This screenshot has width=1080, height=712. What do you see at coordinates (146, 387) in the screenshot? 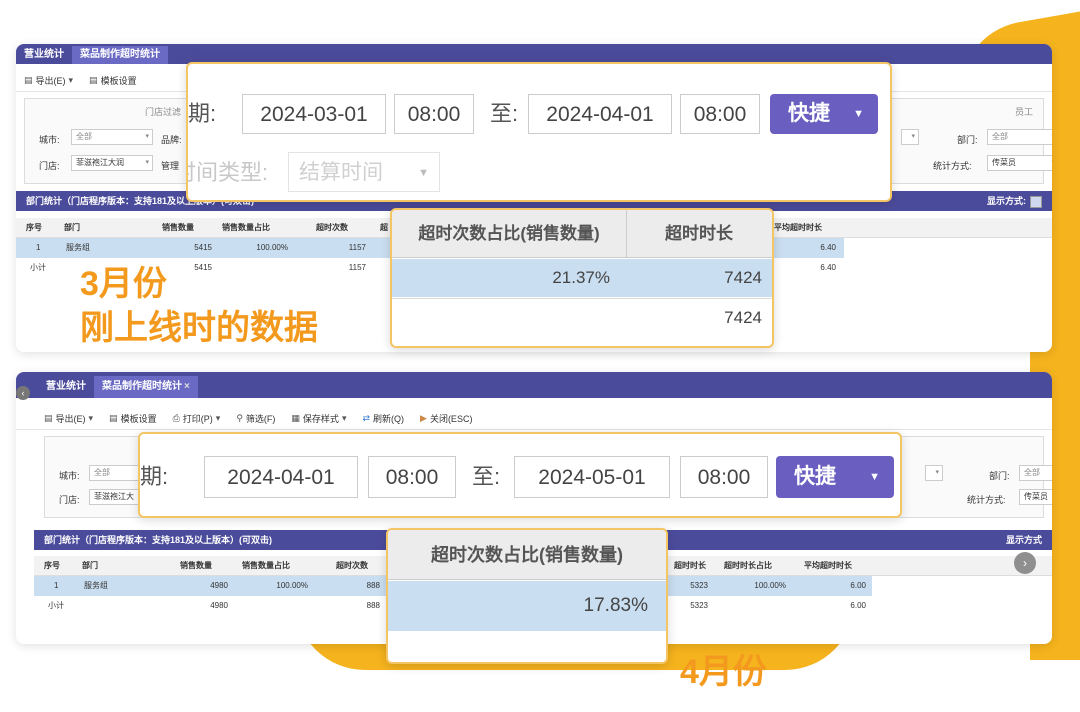
I see `tab-dish-timeout-stats: 菜品制作超时统计 ×` at bounding box center [146, 387].